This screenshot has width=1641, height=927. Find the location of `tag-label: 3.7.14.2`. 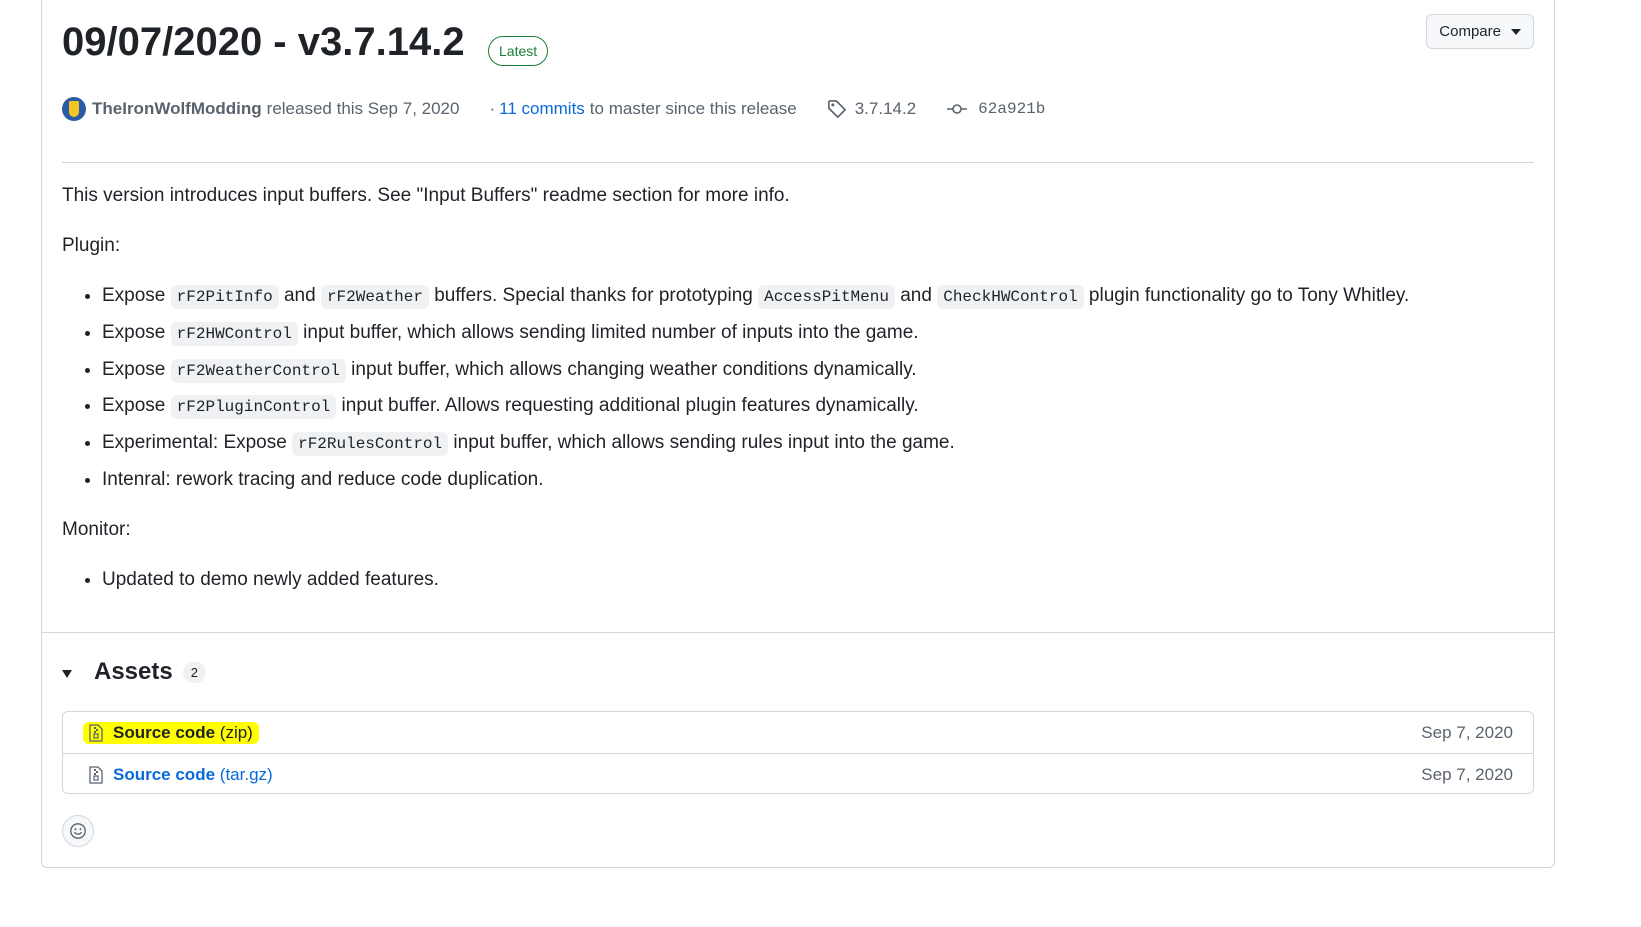

tag-label: 3.7.14.2 is located at coordinates (885, 108).